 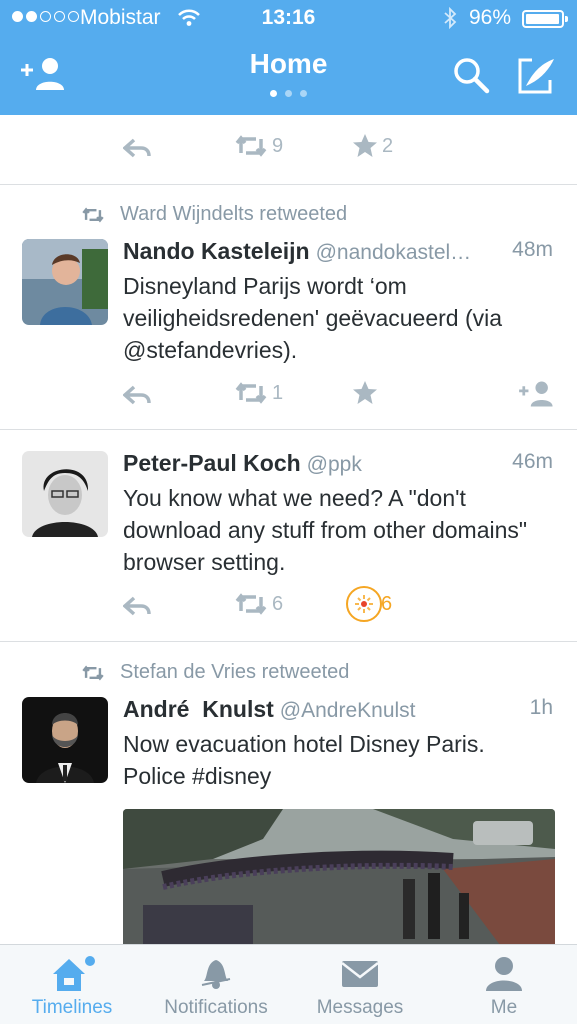 What do you see at coordinates (258, 393) in the screenshot?
I see `retweet-button: 1` at bounding box center [258, 393].